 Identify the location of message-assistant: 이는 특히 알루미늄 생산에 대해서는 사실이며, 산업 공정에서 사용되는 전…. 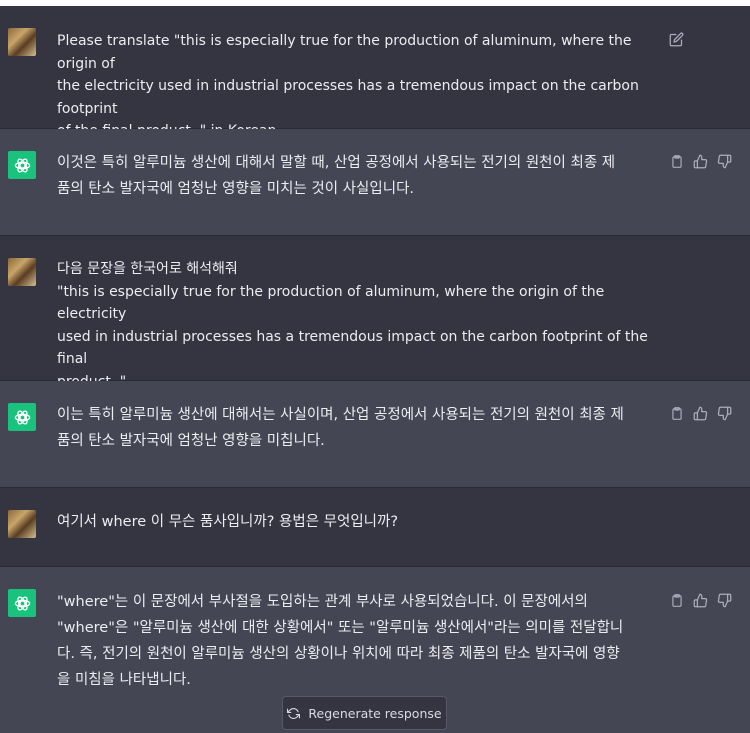
(375, 434).